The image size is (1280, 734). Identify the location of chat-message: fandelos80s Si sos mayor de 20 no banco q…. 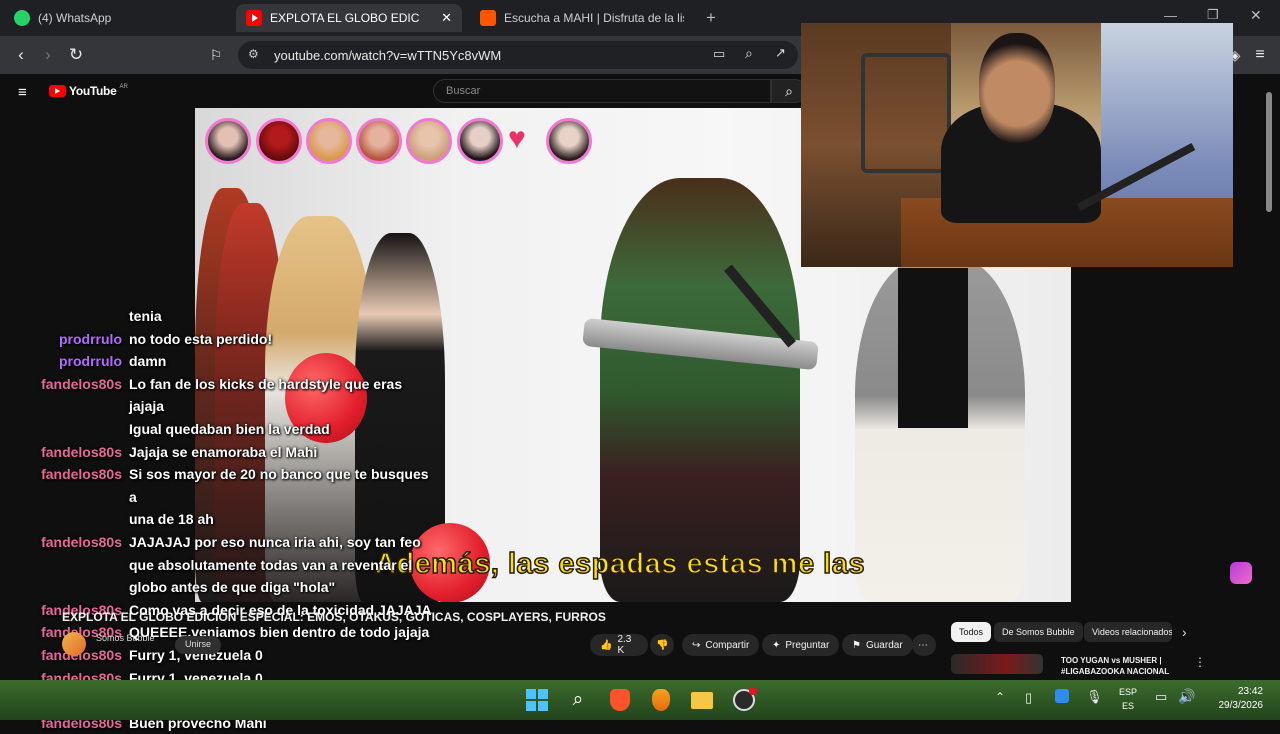
(220, 485).